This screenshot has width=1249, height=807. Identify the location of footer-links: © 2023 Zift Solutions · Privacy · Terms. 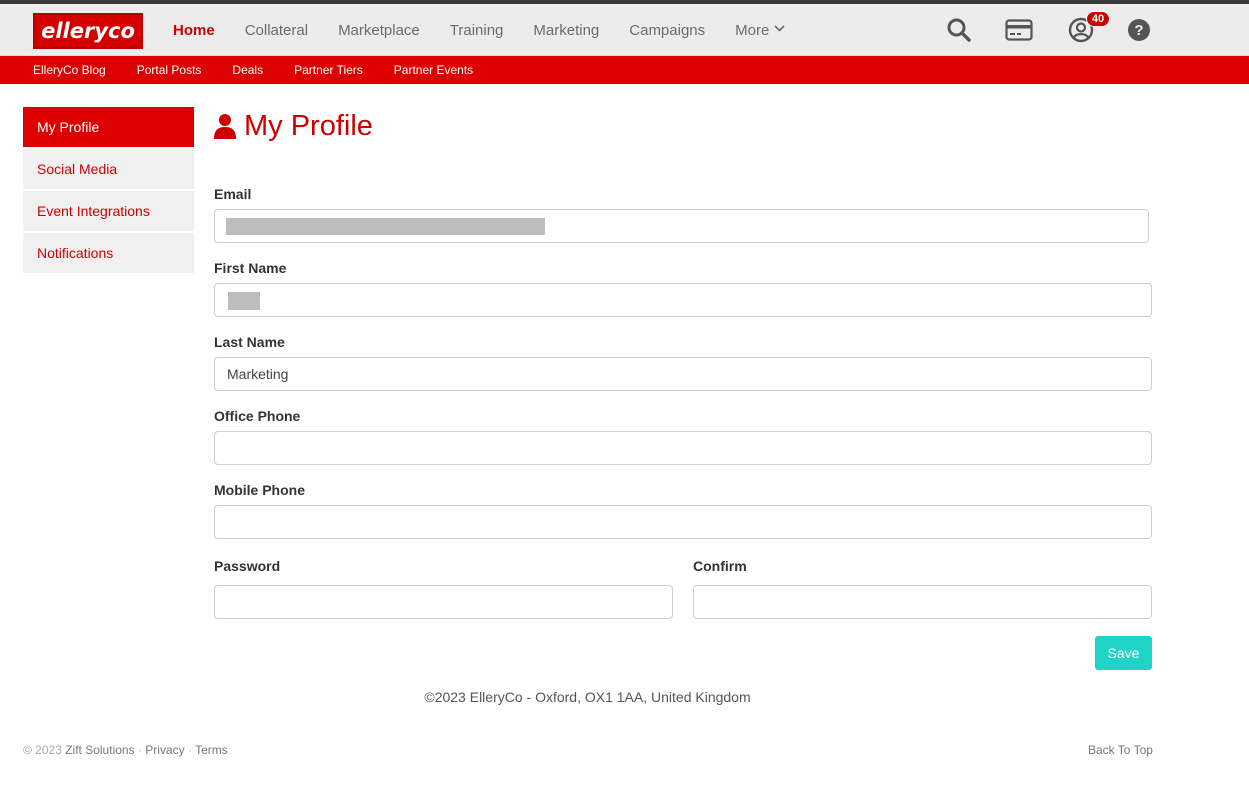
(125, 750).